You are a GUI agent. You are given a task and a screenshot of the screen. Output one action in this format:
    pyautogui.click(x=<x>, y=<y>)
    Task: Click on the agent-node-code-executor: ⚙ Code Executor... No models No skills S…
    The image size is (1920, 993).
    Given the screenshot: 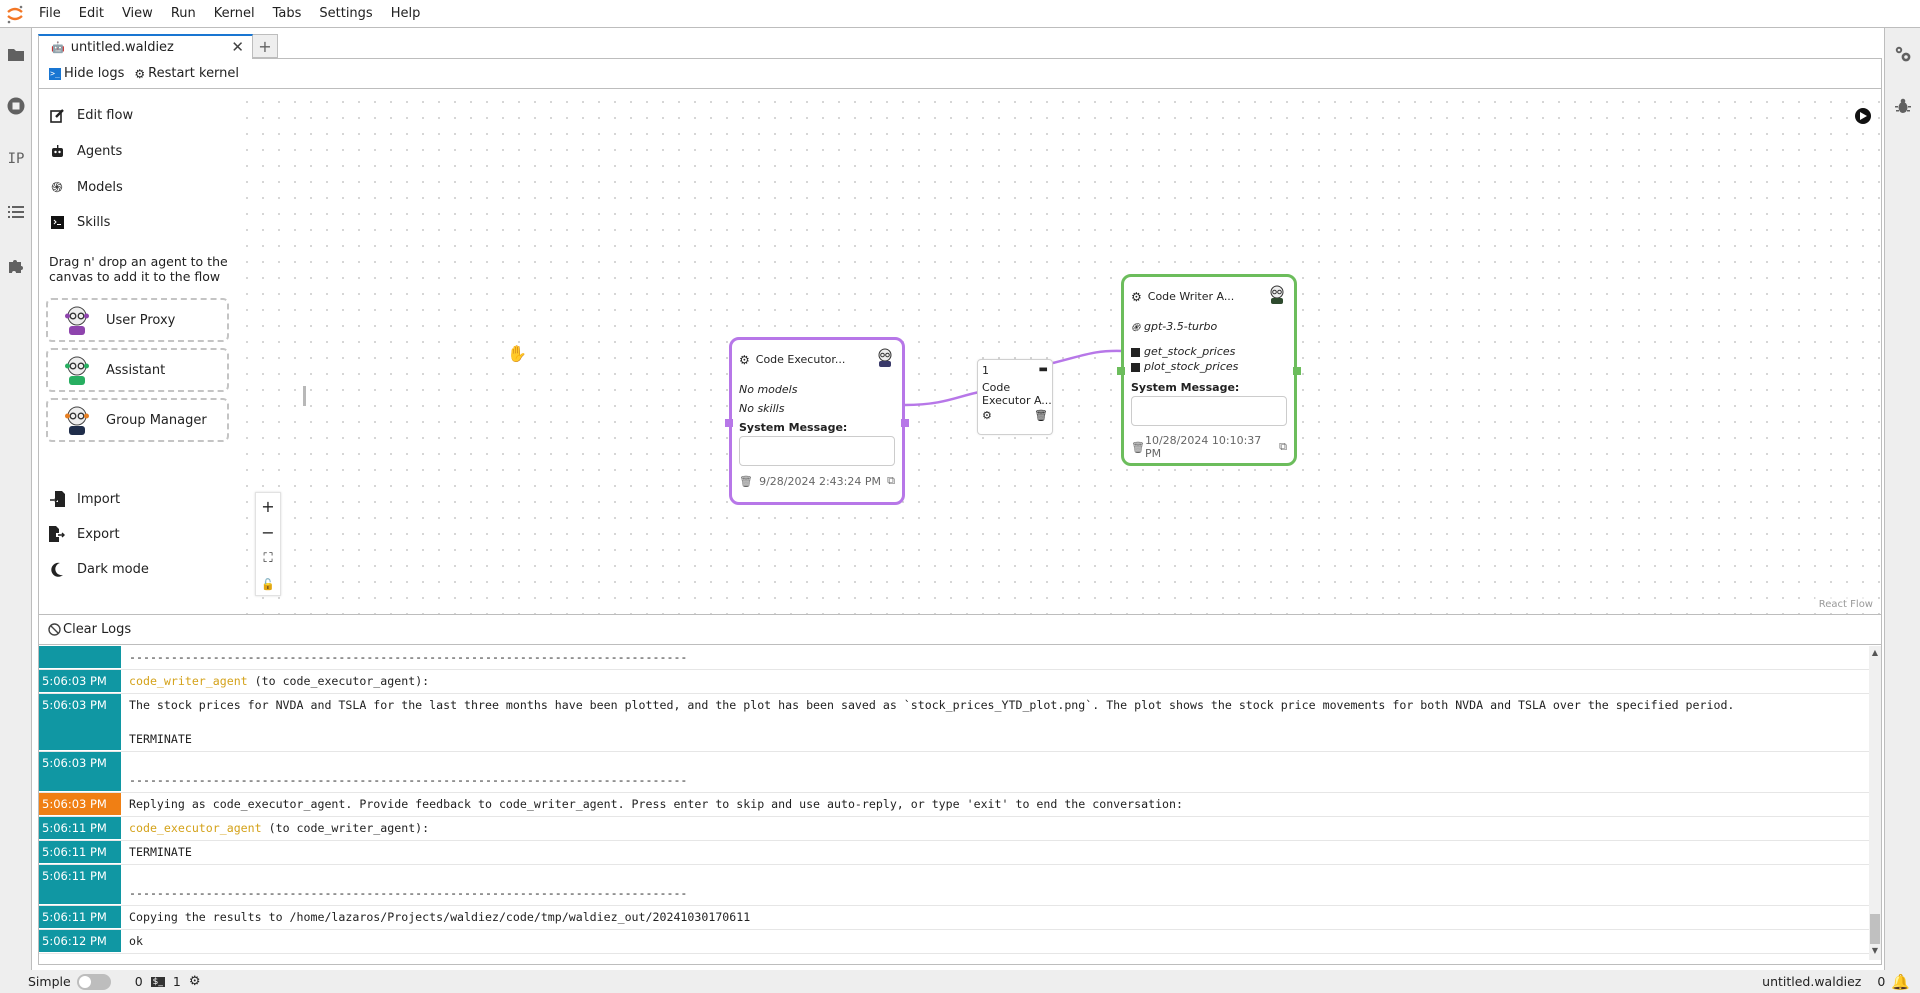 What is the action you would take?
    pyautogui.click(x=817, y=421)
    